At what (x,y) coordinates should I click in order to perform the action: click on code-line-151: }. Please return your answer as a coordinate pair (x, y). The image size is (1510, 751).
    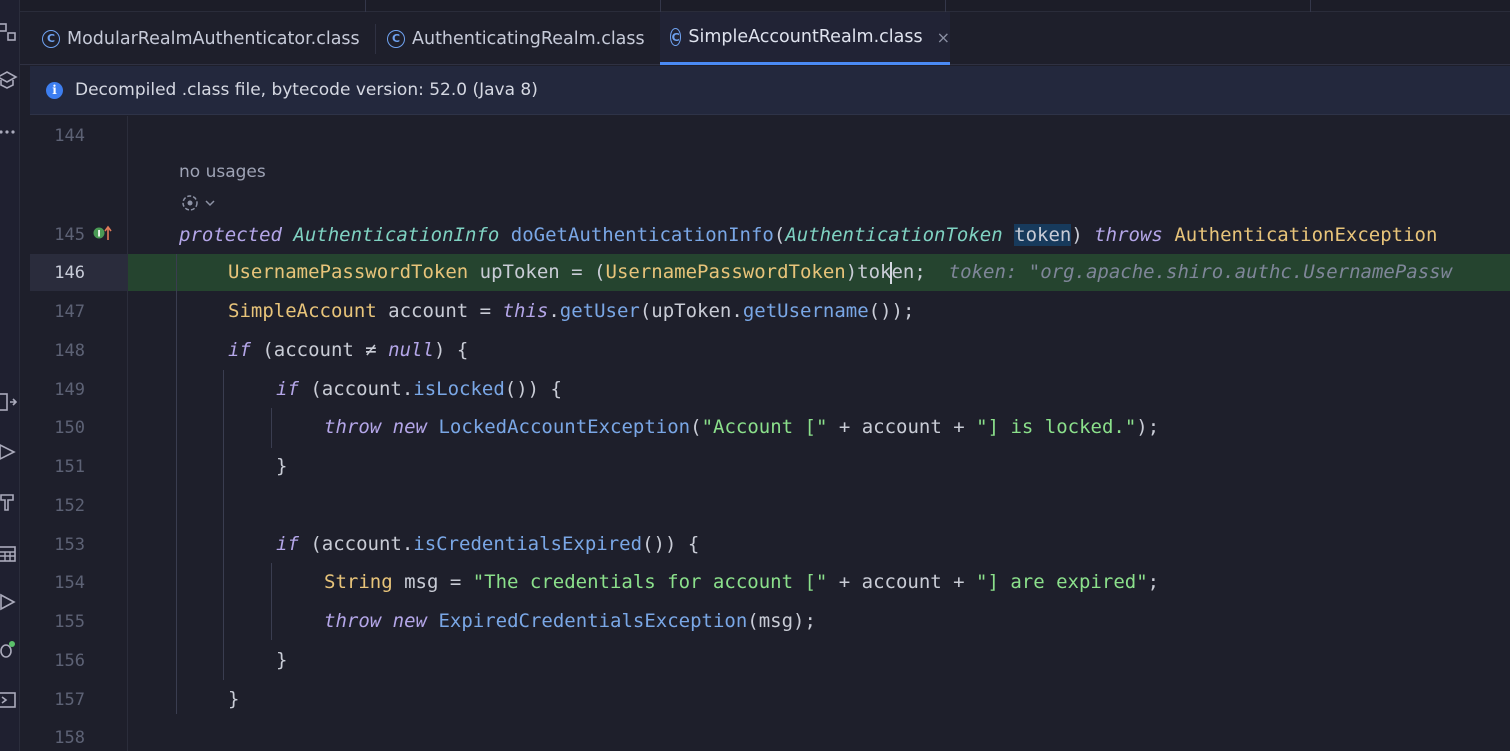
    Looking at the image, I should click on (282, 466).